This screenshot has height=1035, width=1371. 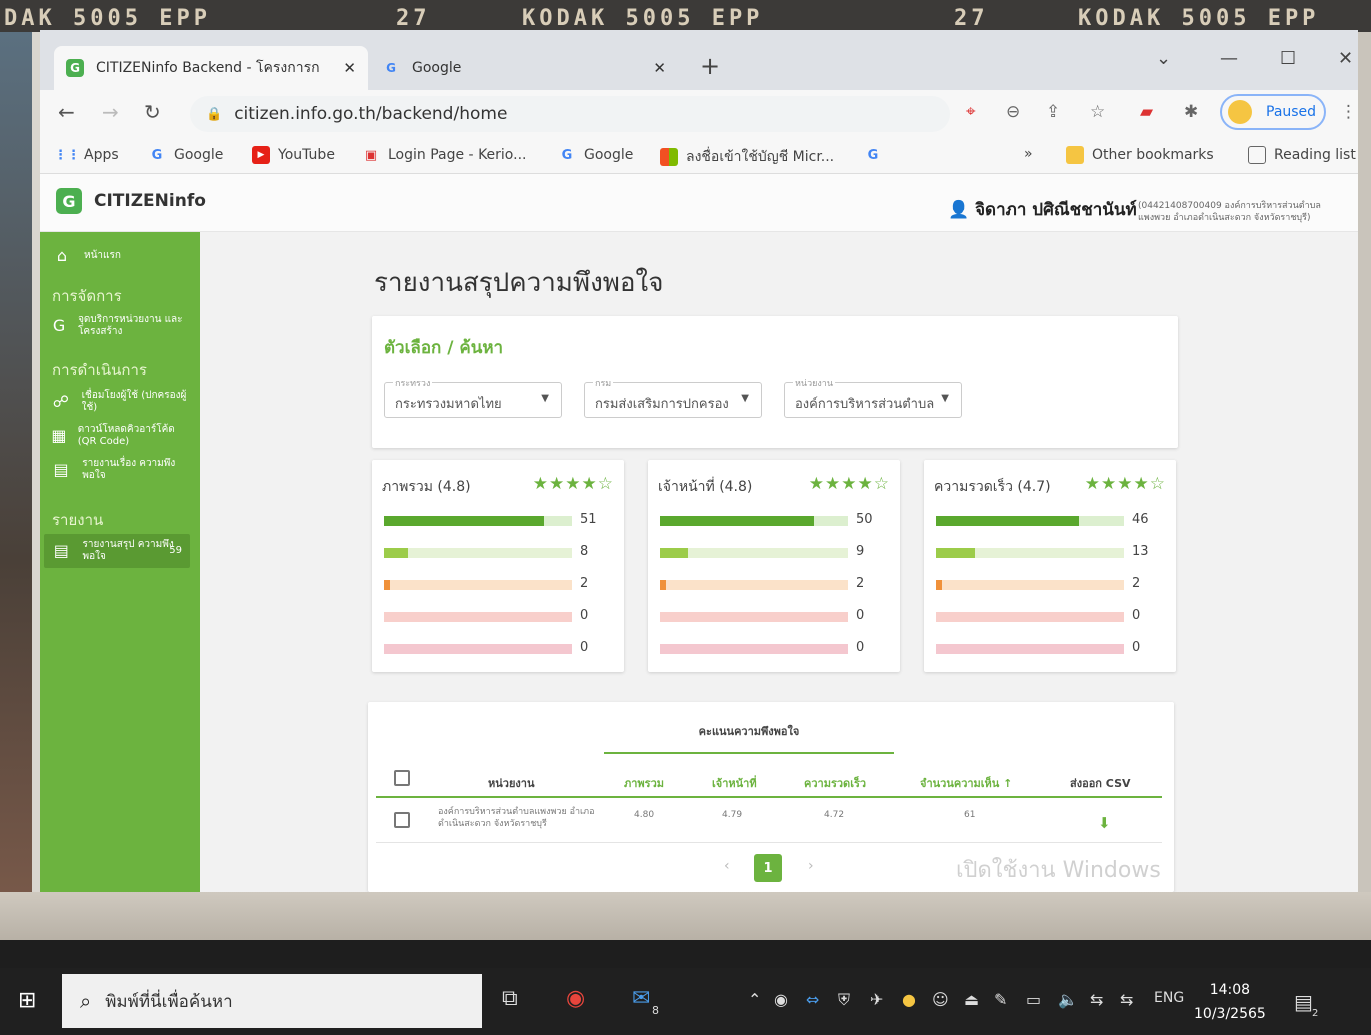 What do you see at coordinates (710, 66) in the screenshot?
I see `new-tab-icon: +` at bounding box center [710, 66].